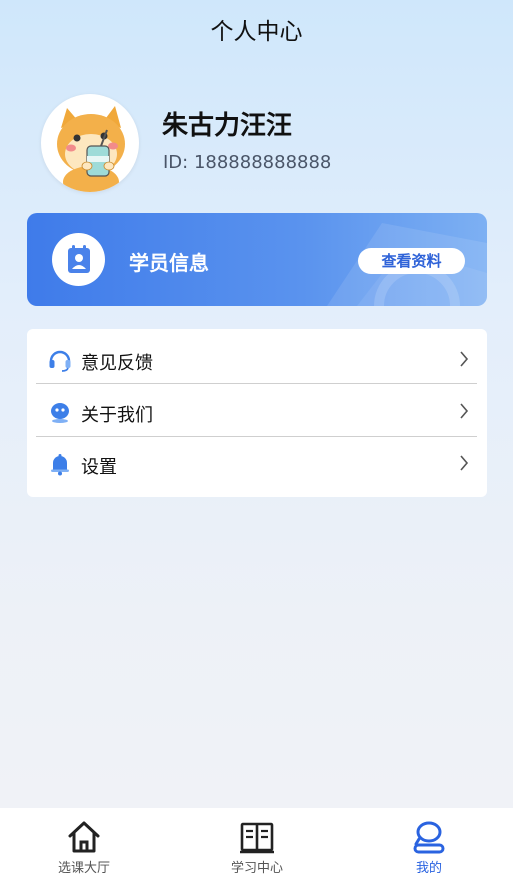 The image size is (513, 879). Describe the element at coordinates (256, 868) in the screenshot. I see `tab-label: 学习中心` at that location.